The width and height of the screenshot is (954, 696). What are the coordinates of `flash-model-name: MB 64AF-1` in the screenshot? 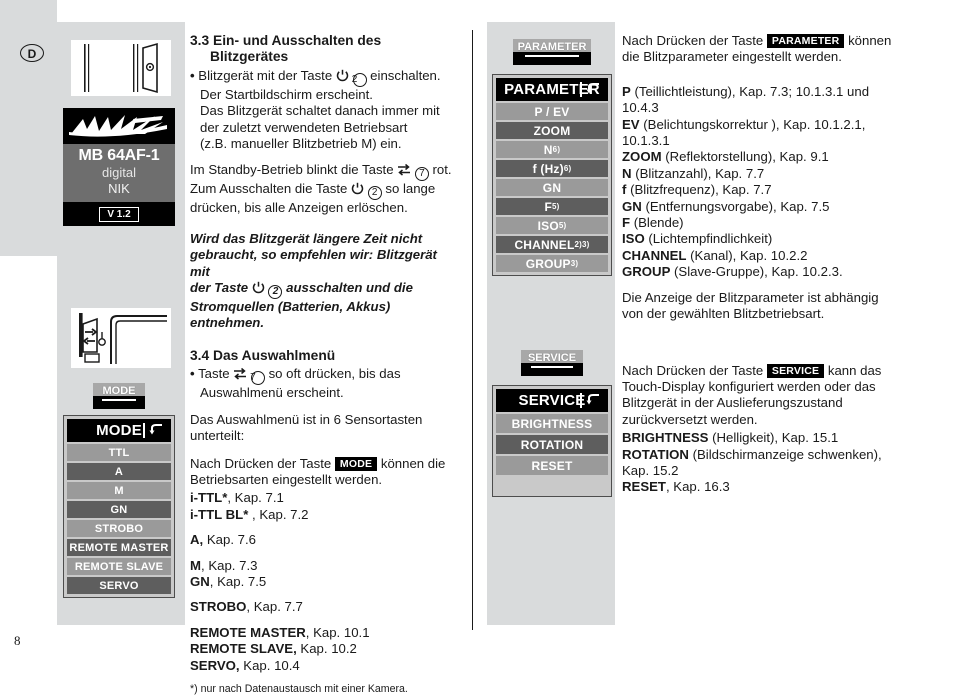 It's located at (119, 155).